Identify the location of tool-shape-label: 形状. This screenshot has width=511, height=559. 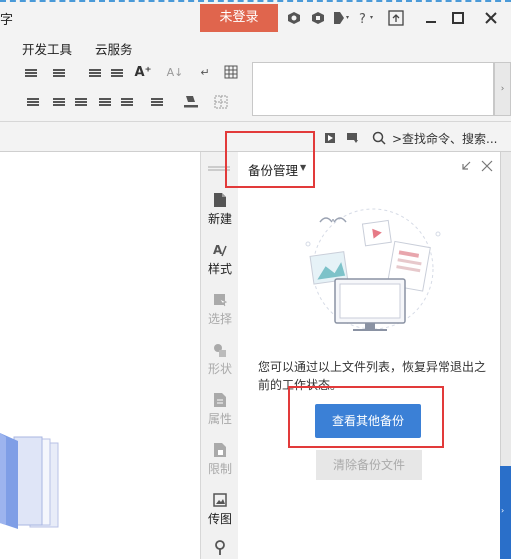
(219, 369).